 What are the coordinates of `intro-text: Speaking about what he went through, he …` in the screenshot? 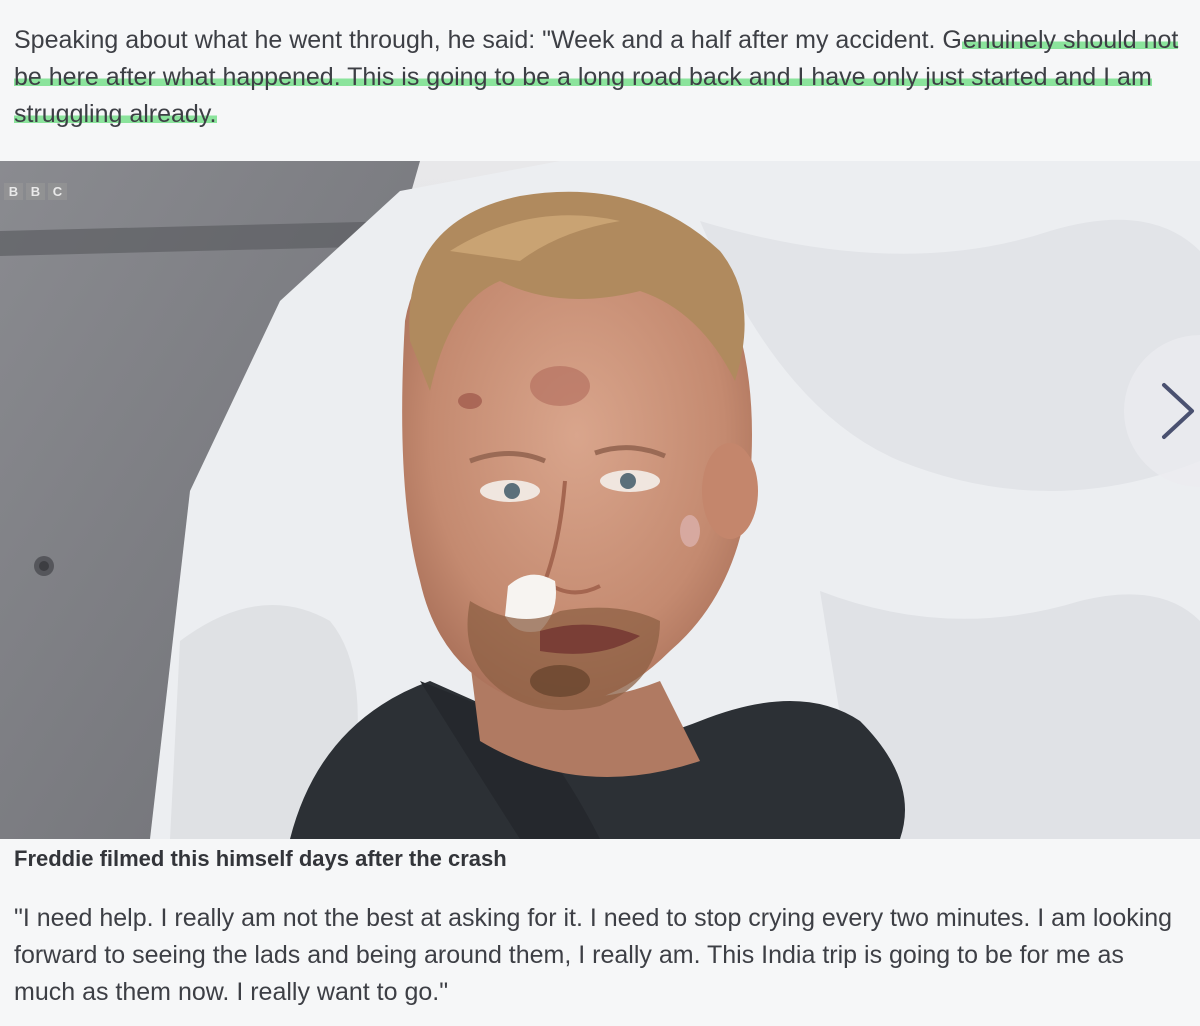 It's located at (488, 40).